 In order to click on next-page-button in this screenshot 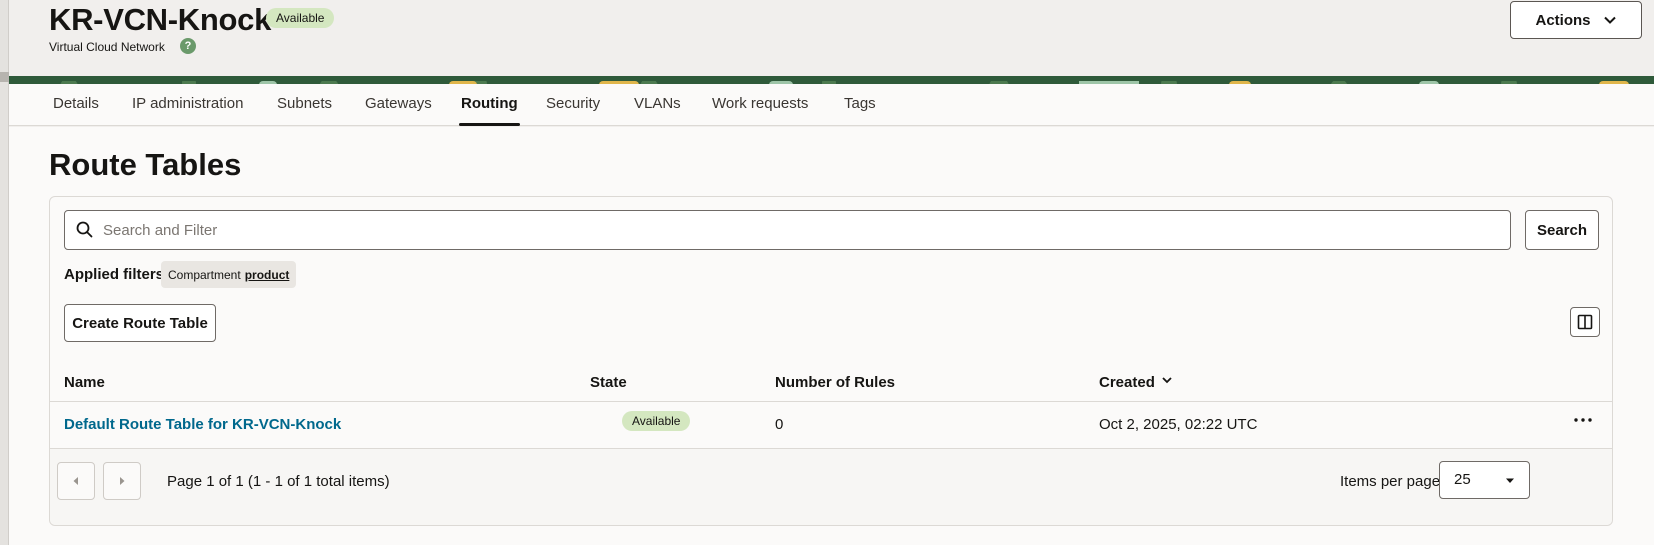, I will do `click(122, 481)`.